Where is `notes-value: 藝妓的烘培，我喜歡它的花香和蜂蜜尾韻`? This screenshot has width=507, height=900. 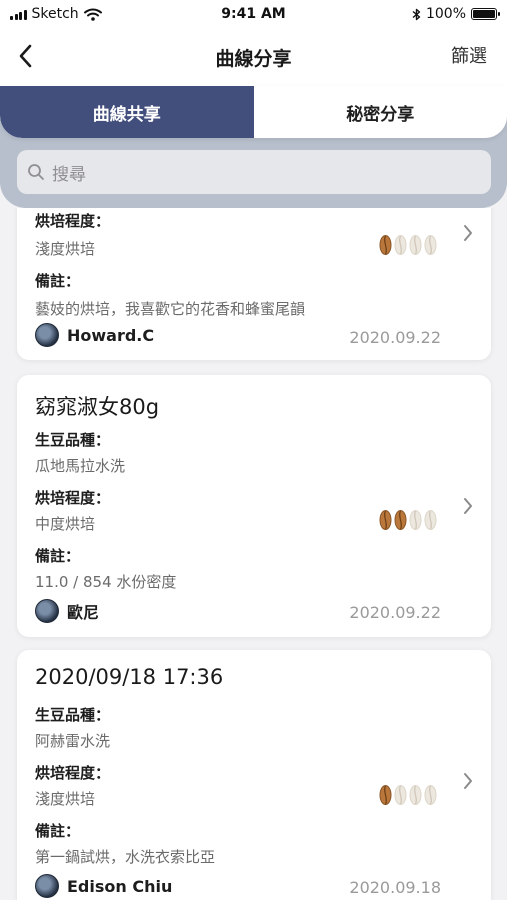
notes-value: 藝妓的烘培，我喜歡它的花香和蜂蜜尾韻 is located at coordinates (170, 309).